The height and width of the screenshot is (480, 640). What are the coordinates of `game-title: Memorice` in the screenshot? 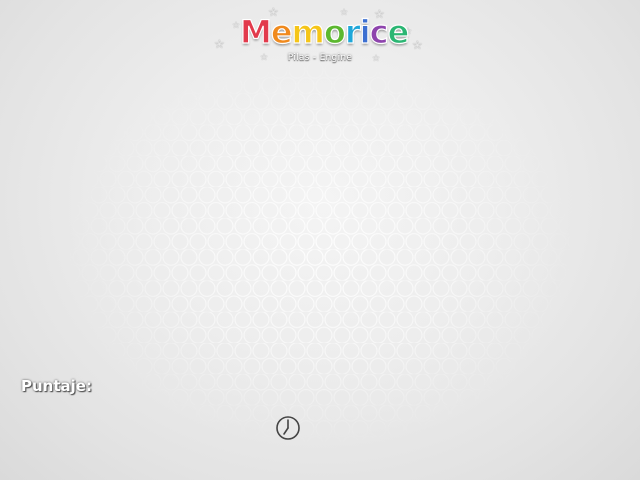 It's located at (324, 32).